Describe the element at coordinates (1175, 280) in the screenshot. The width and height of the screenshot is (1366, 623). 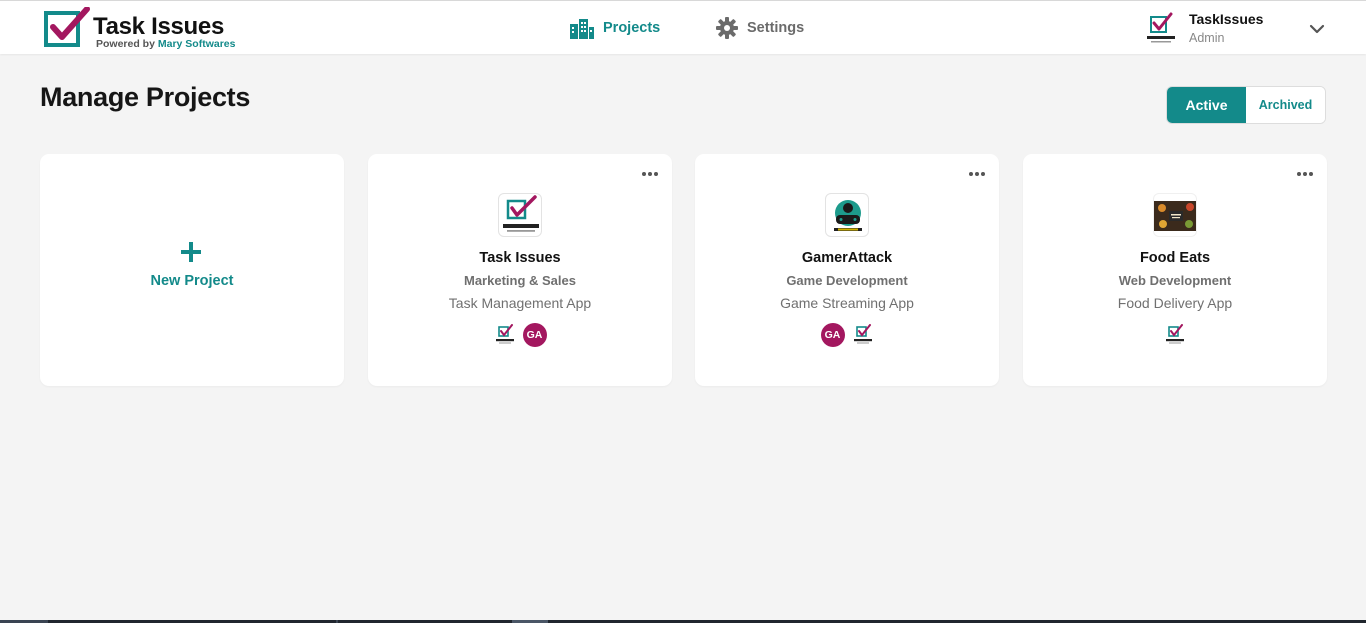
I see `project-category: Web Development` at that location.